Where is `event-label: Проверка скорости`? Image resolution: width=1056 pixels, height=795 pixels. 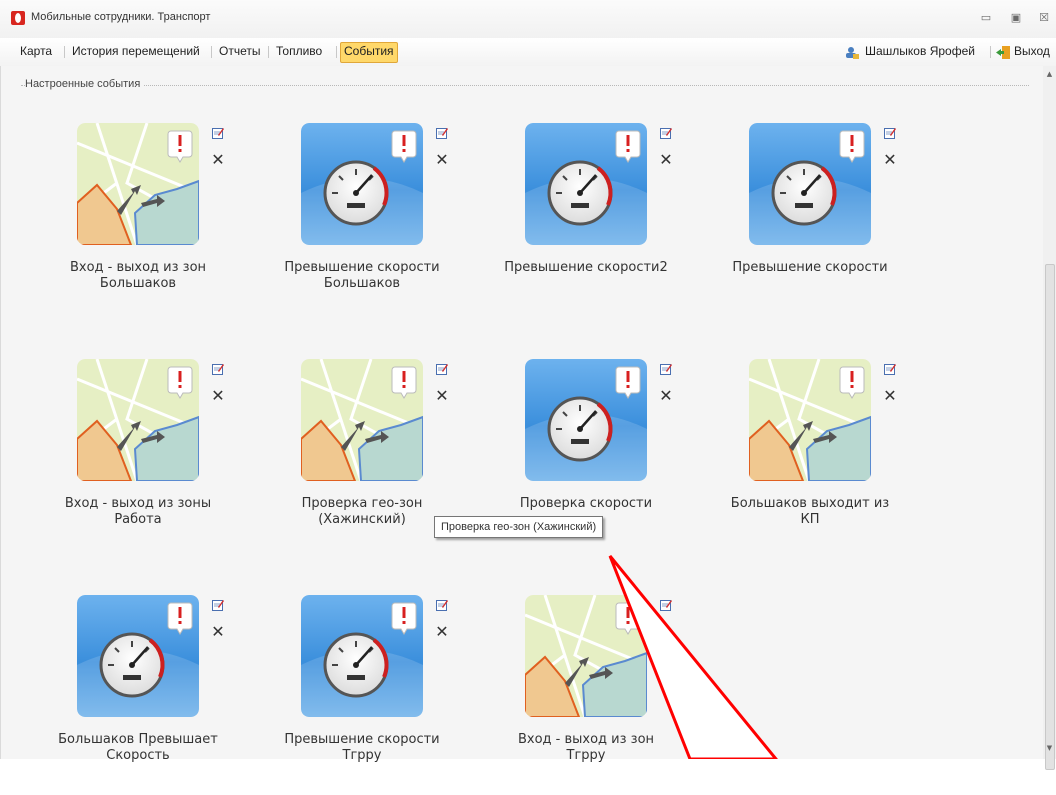 event-label: Проверка скорости is located at coordinates (586, 504).